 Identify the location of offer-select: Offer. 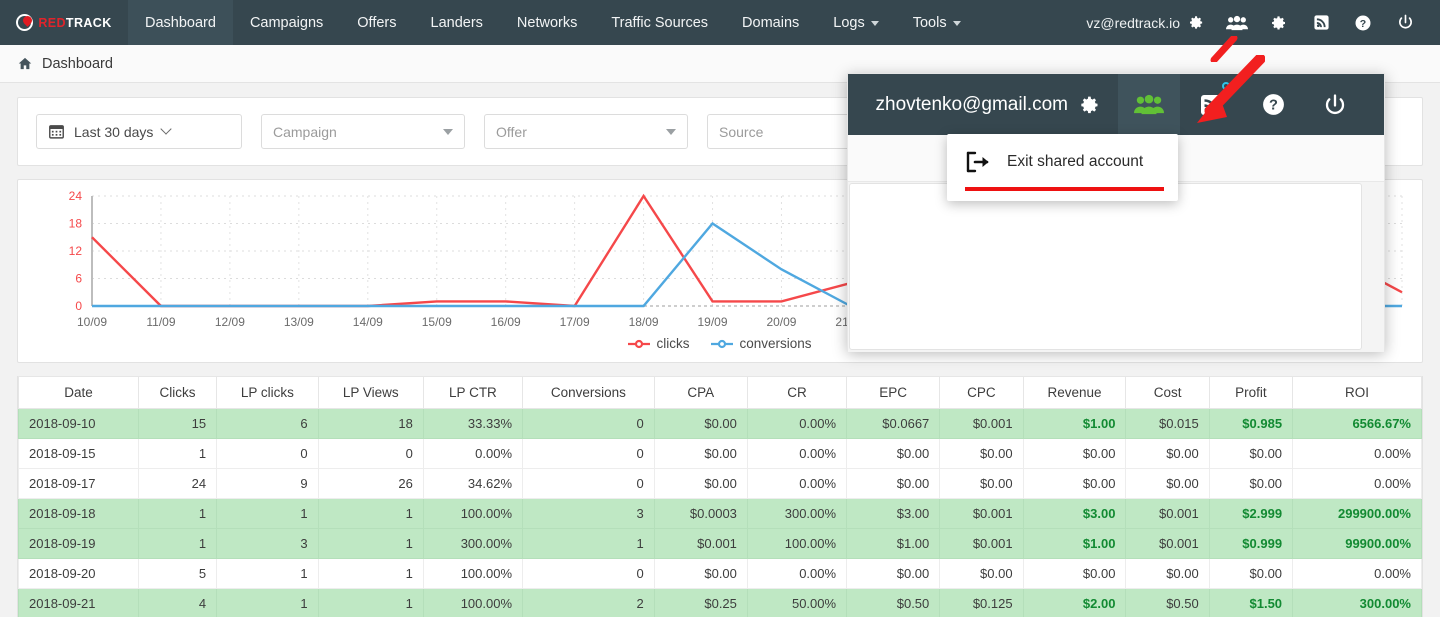
(586, 131).